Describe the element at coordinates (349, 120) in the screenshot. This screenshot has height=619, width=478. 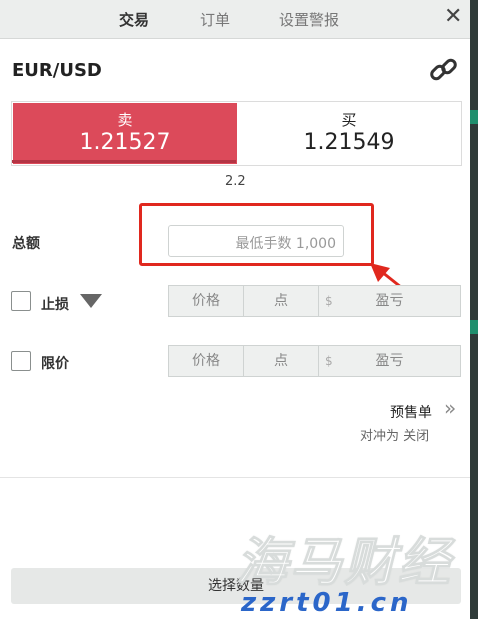
I see `buy-label: 买` at that location.